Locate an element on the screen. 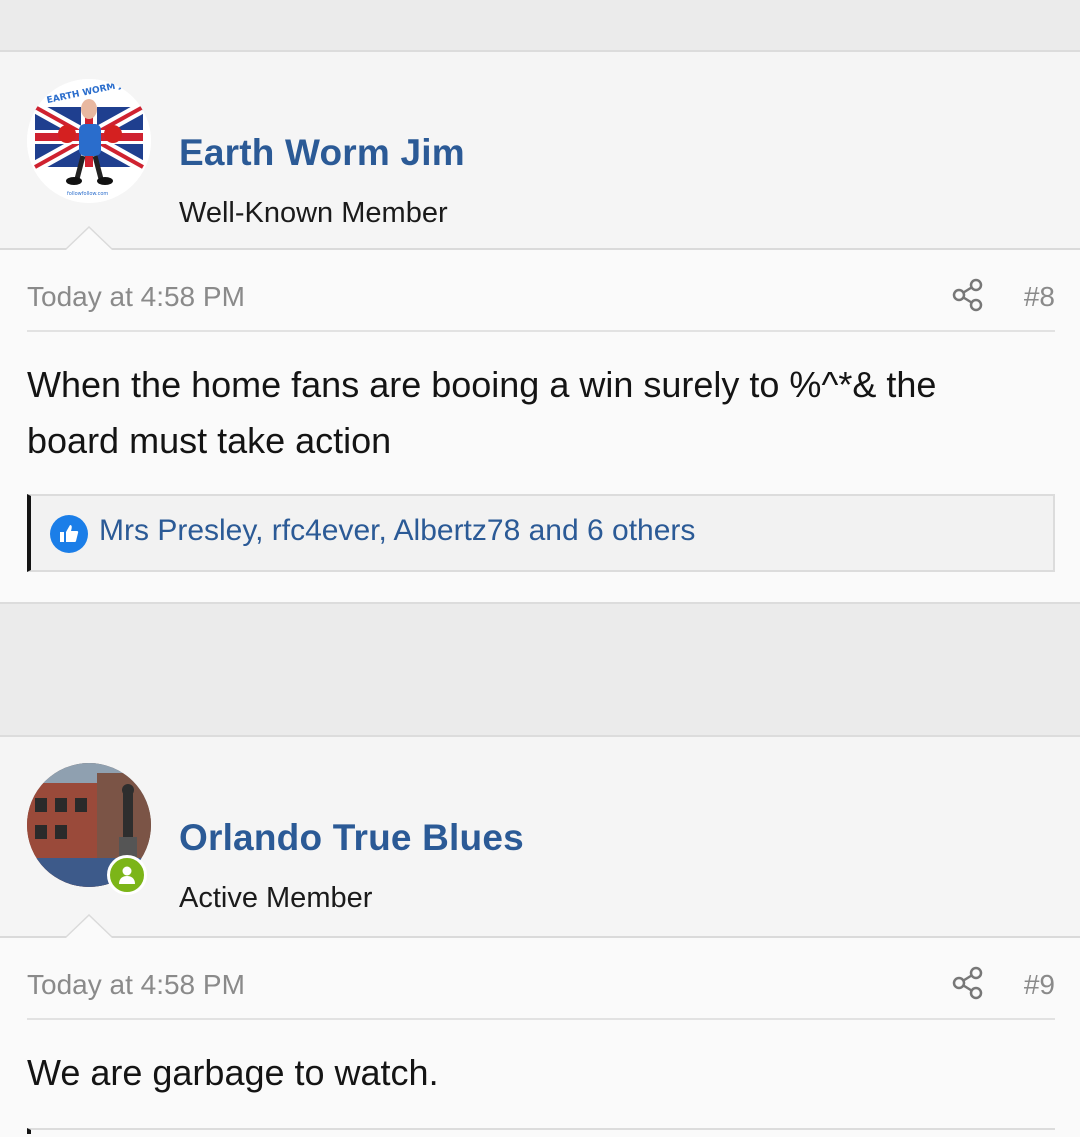 This screenshot has height=1137, width=1080. username: Orlando True Blues is located at coordinates (351, 838).